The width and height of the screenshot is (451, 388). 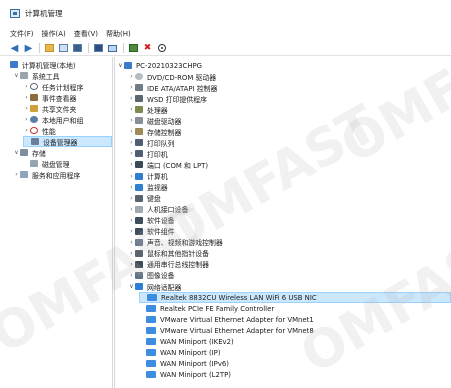 I want to click on pc-icon, so click(x=128, y=65).